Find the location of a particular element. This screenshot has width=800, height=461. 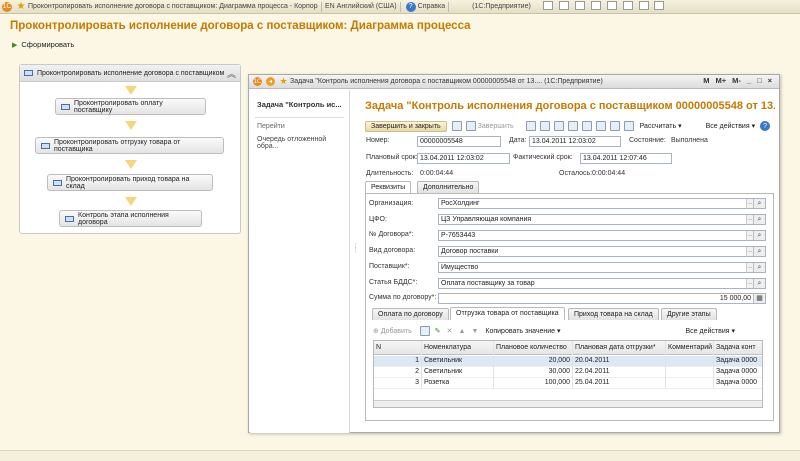

col-plan-qty: Плановое количество is located at coordinates (533, 348).